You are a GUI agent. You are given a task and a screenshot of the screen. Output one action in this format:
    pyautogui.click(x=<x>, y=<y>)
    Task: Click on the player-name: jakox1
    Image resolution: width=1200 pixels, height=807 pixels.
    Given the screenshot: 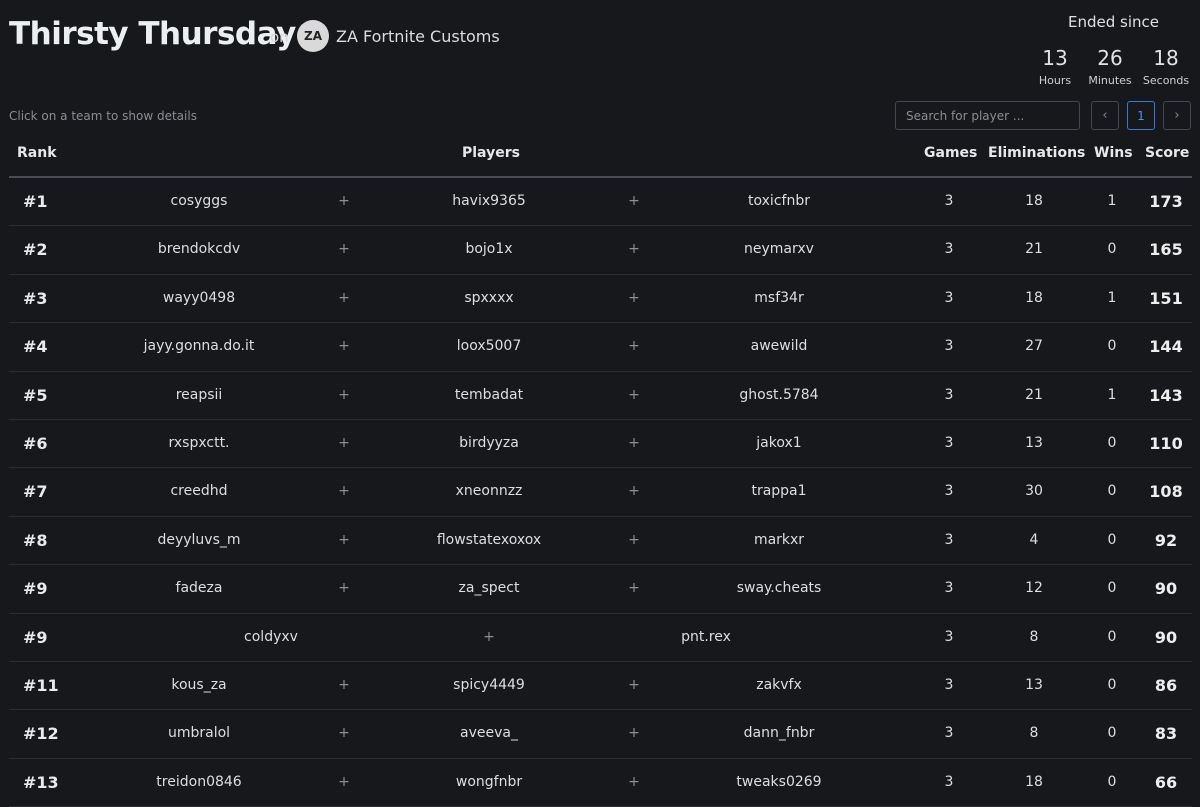 What is the action you would take?
    pyautogui.click(x=778, y=443)
    